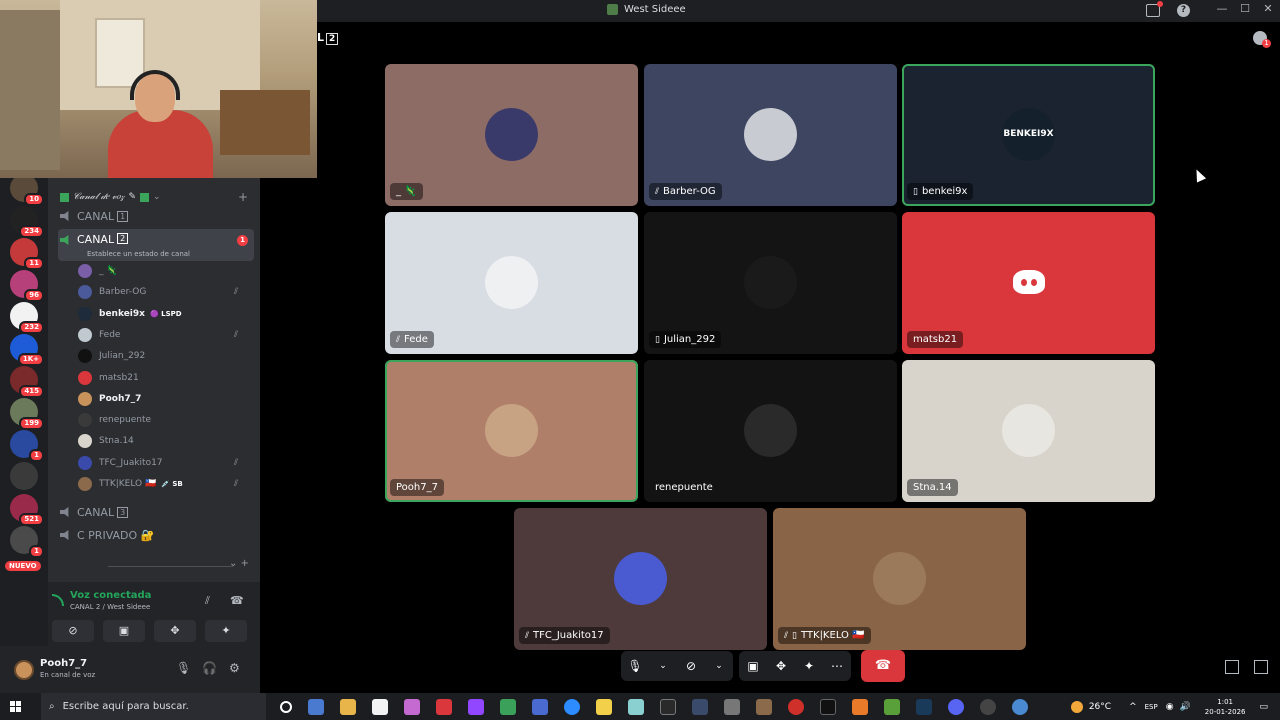 Image resolution: width=1280 pixels, height=720 pixels. Describe the element at coordinates (444, 706) in the screenshot. I see `app-red-icon` at that location.